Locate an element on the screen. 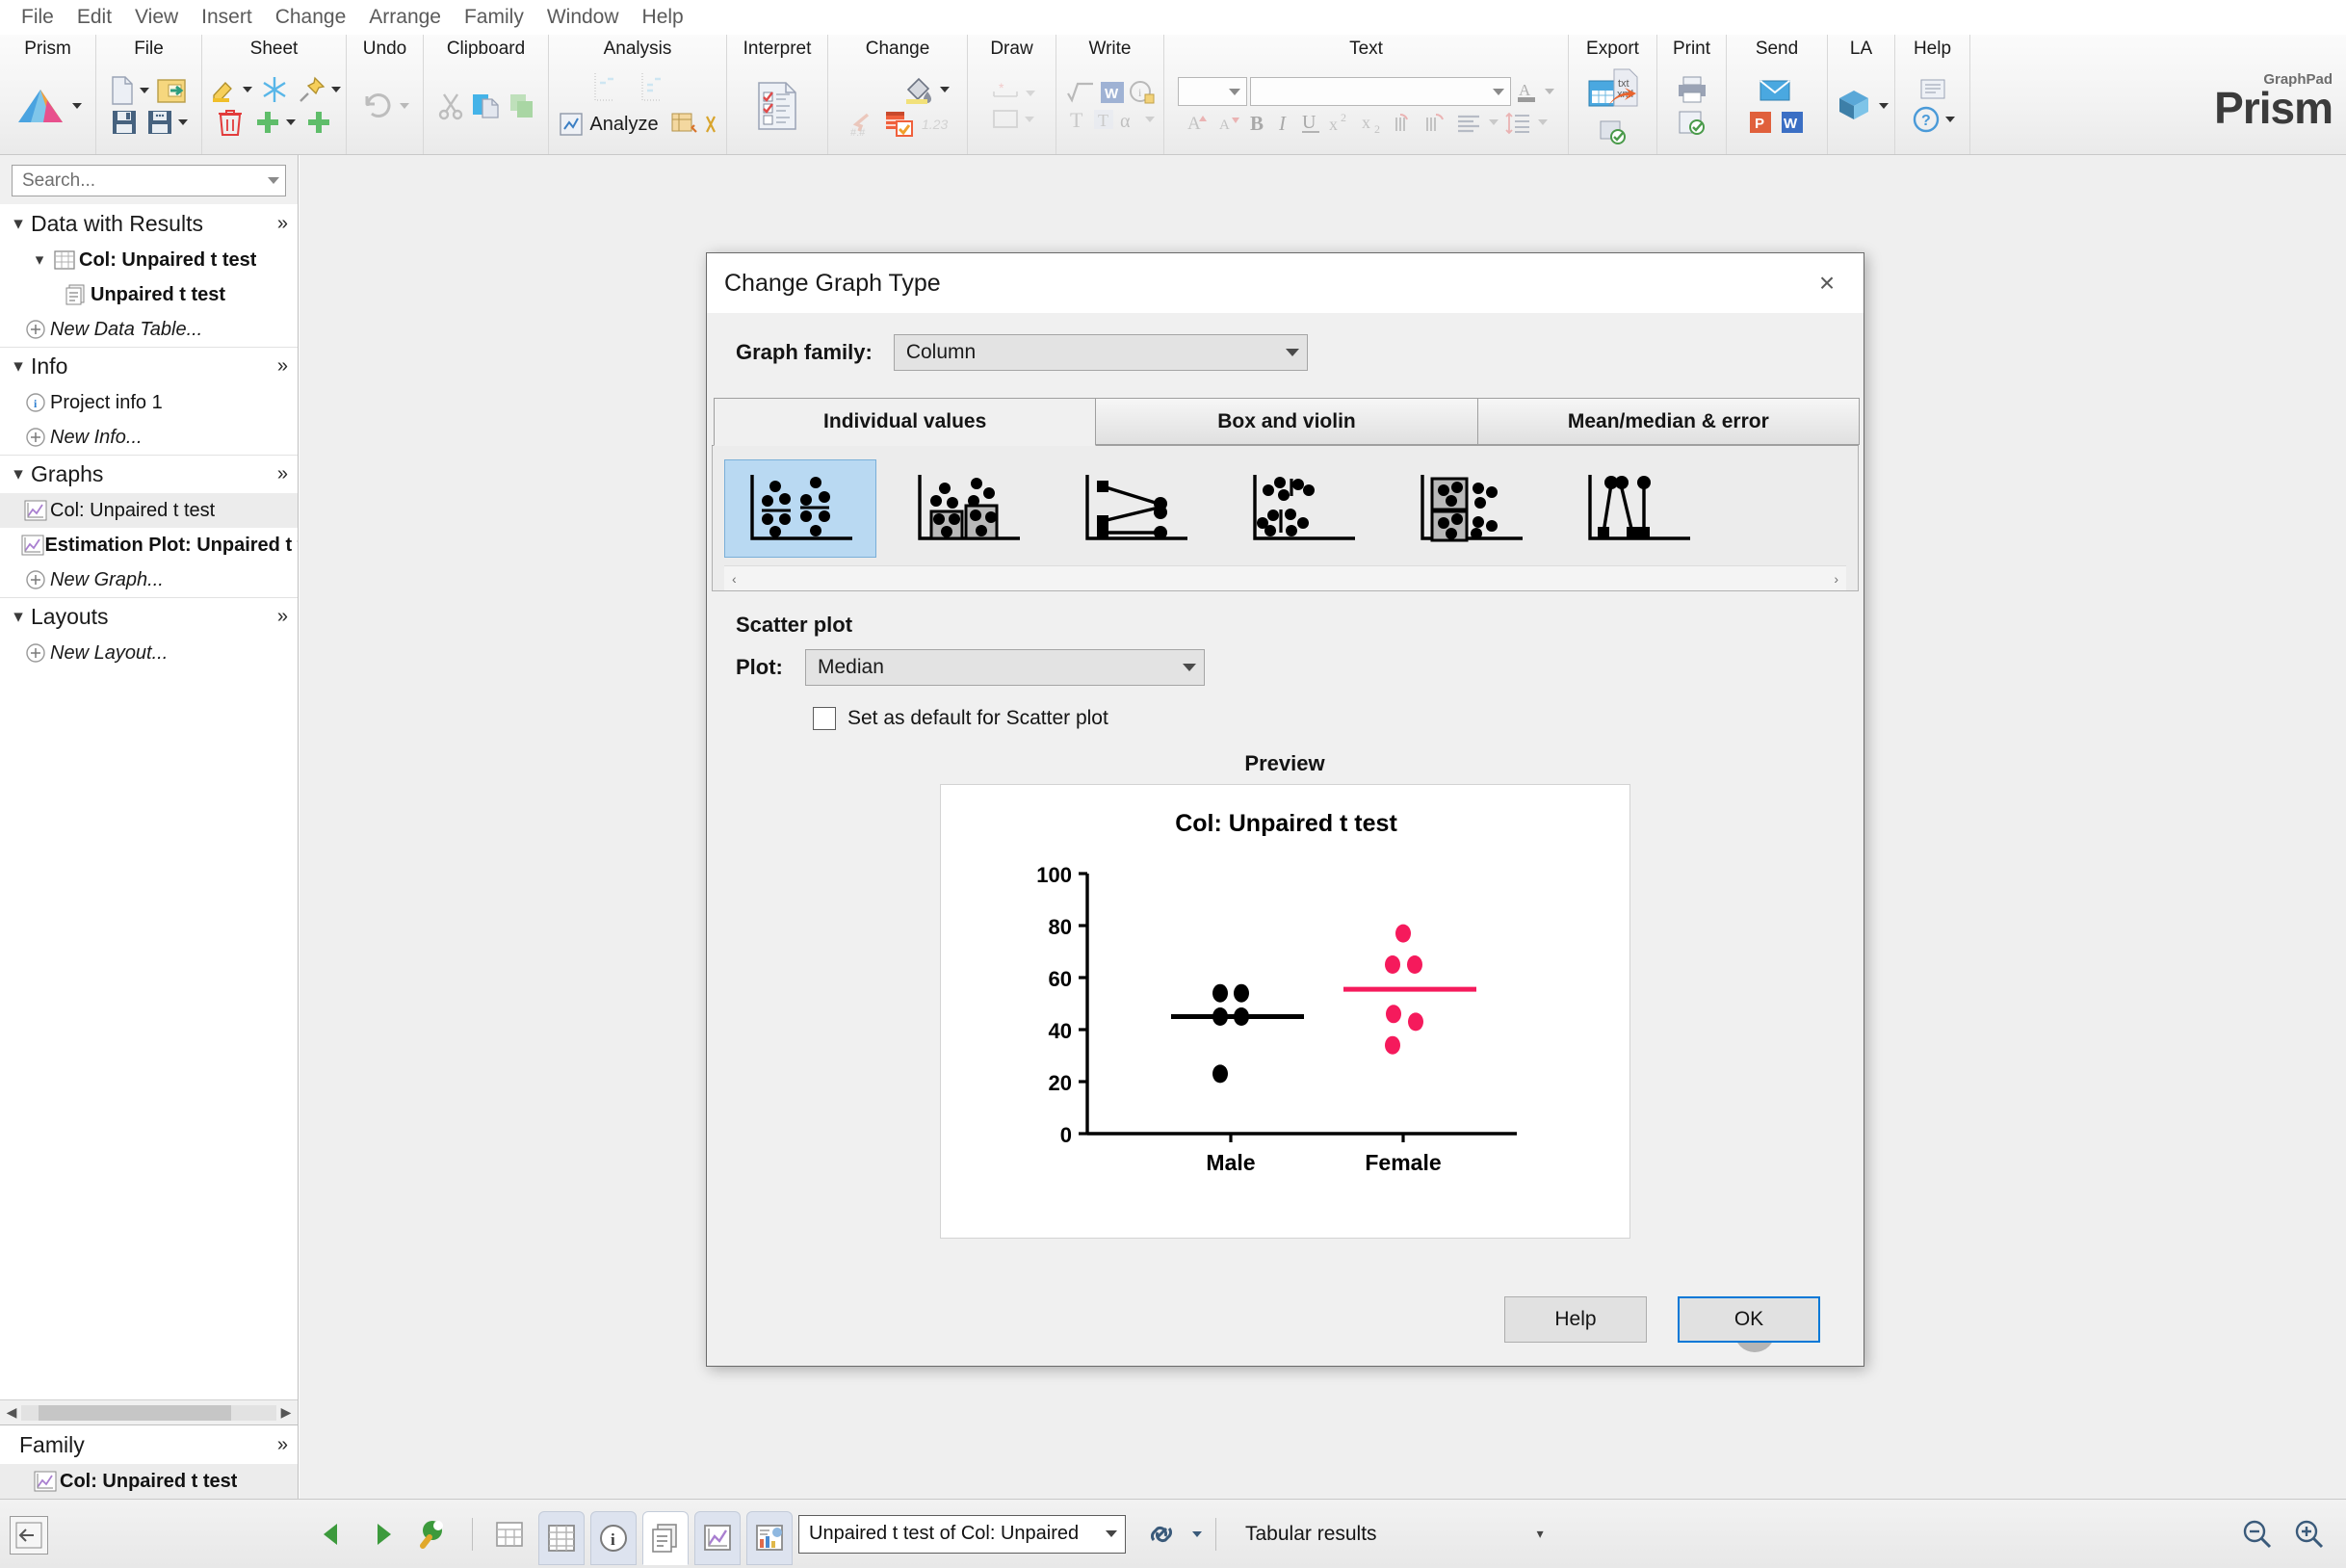 Image resolution: width=2346 pixels, height=1568 pixels. send-powerpoint-button: P is located at coordinates (1762, 122).